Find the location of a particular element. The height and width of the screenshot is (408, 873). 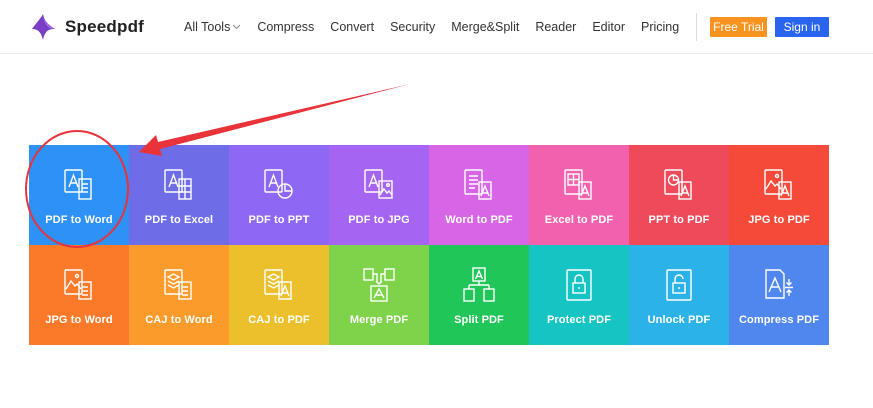

sign-in-button: Sign in is located at coordinates (802, 27).